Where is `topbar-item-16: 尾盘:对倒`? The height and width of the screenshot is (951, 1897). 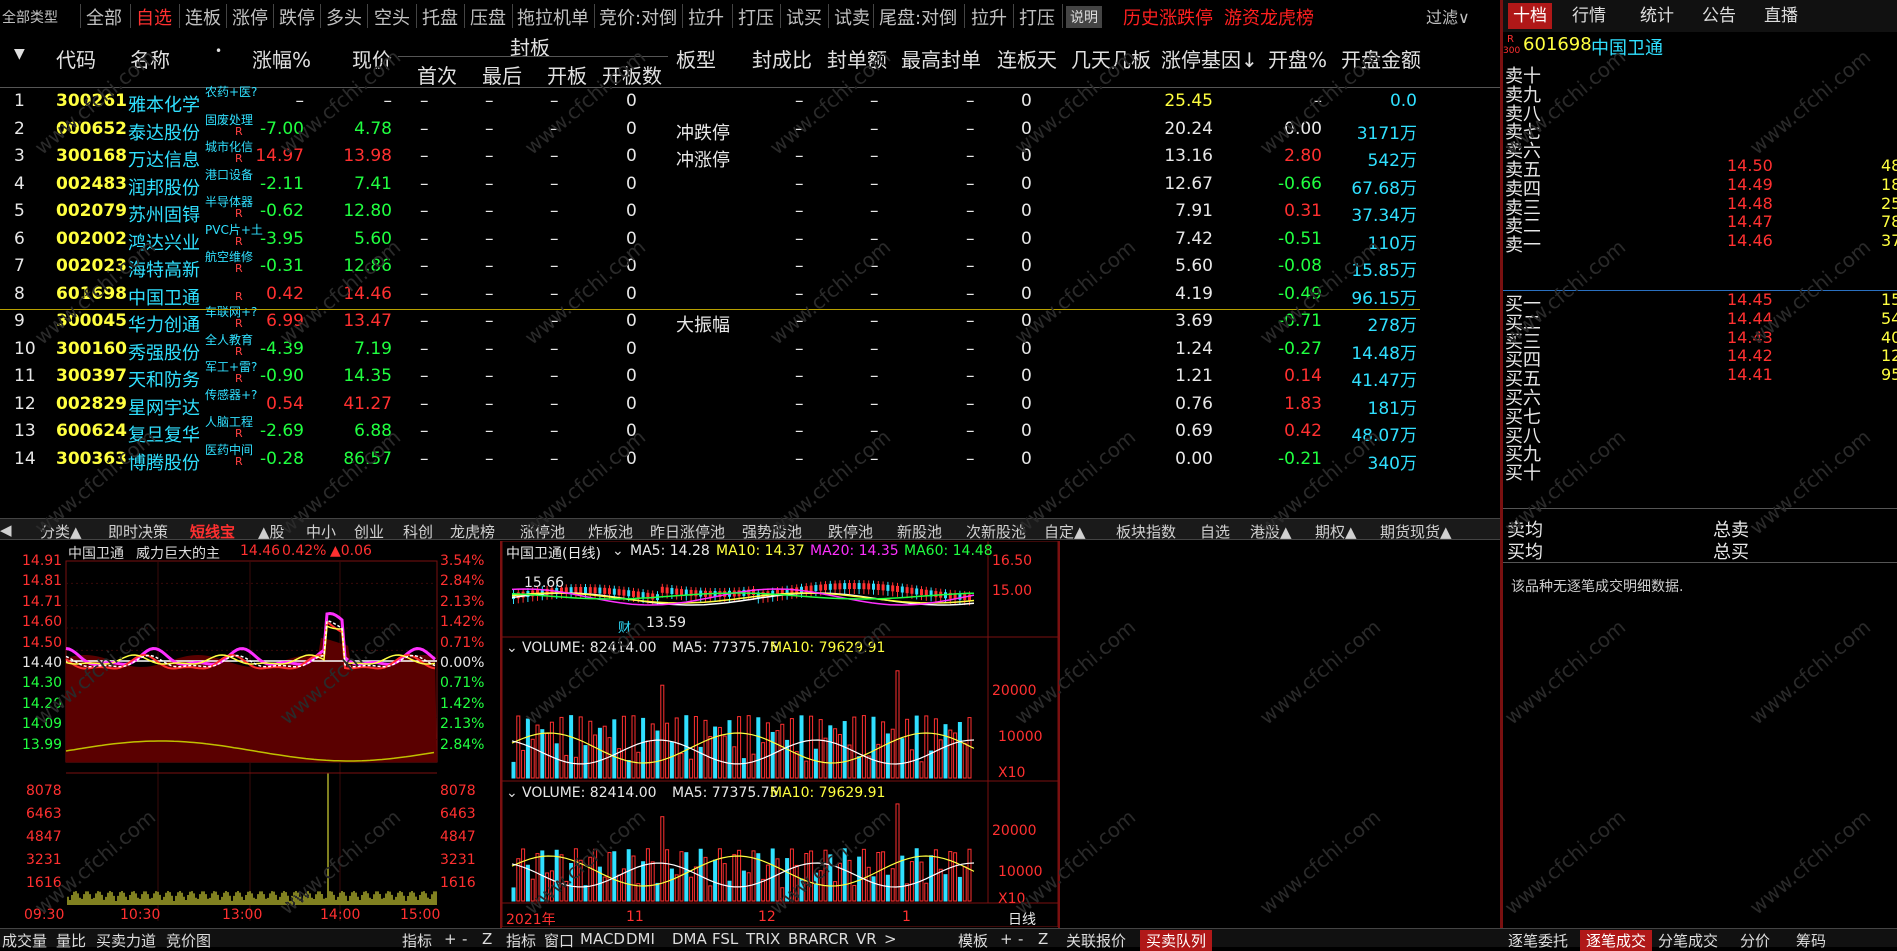
topbar-item-16: 尾盘:对倒 is located at coordinates (918, 17).